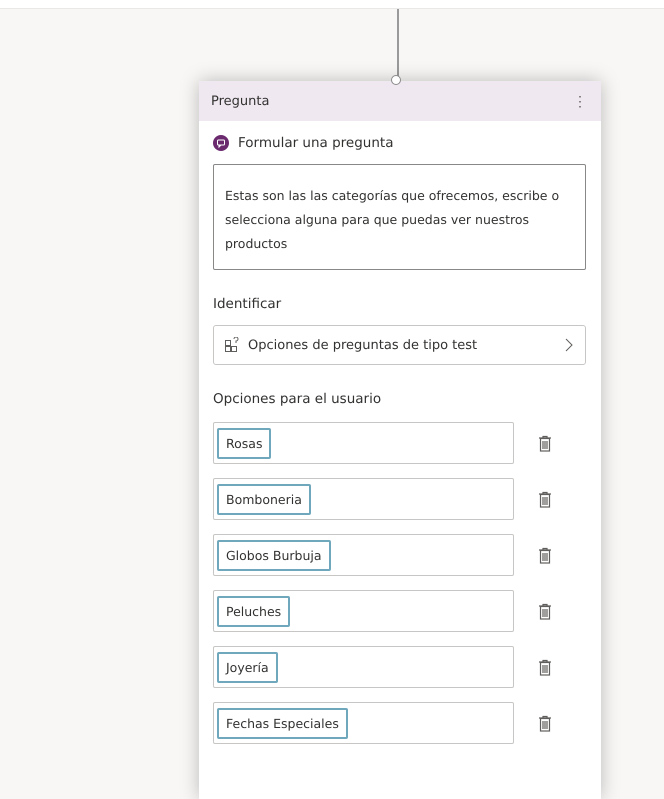 Image resolution: width=664 pixels, height=799 pixels. I want to click on option-field: Peluches, so click(363, 611).